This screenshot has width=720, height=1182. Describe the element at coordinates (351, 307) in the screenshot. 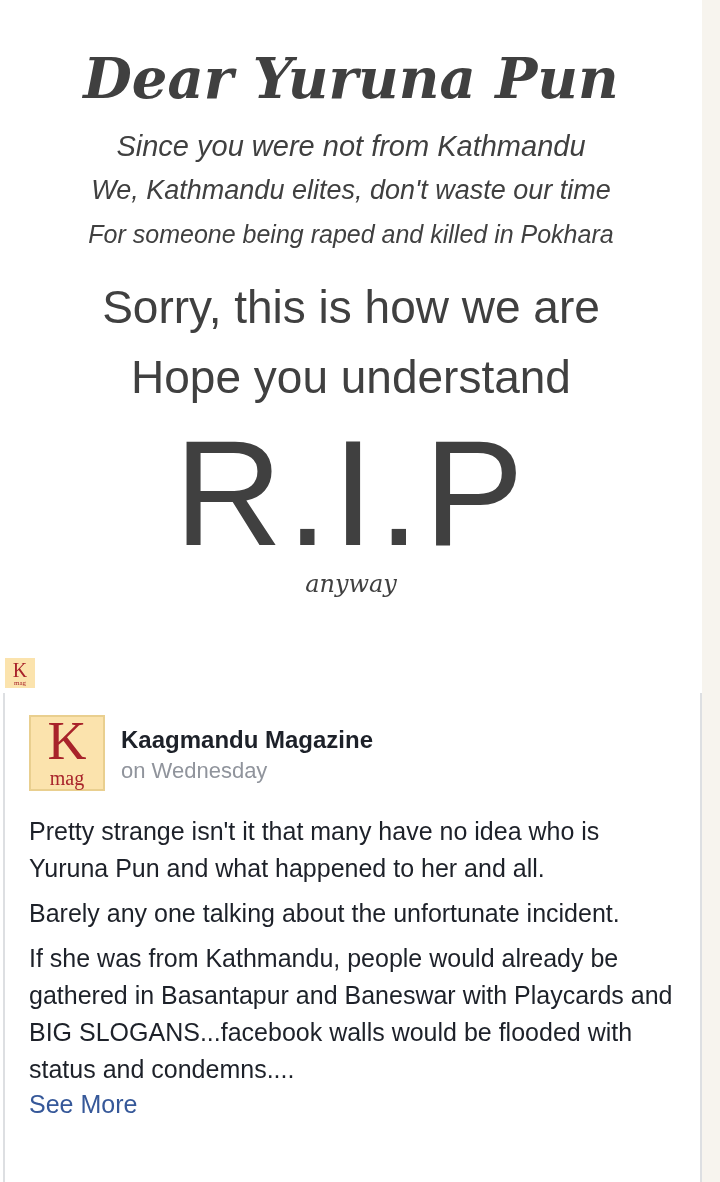

I see `poster-message: Sorry, this is how we are` at that location.